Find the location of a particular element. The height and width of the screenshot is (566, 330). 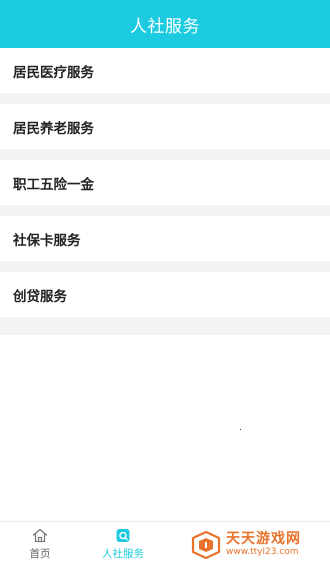

menu-item-social-card: 社保卡服务 is located at coordinates (165, 238).